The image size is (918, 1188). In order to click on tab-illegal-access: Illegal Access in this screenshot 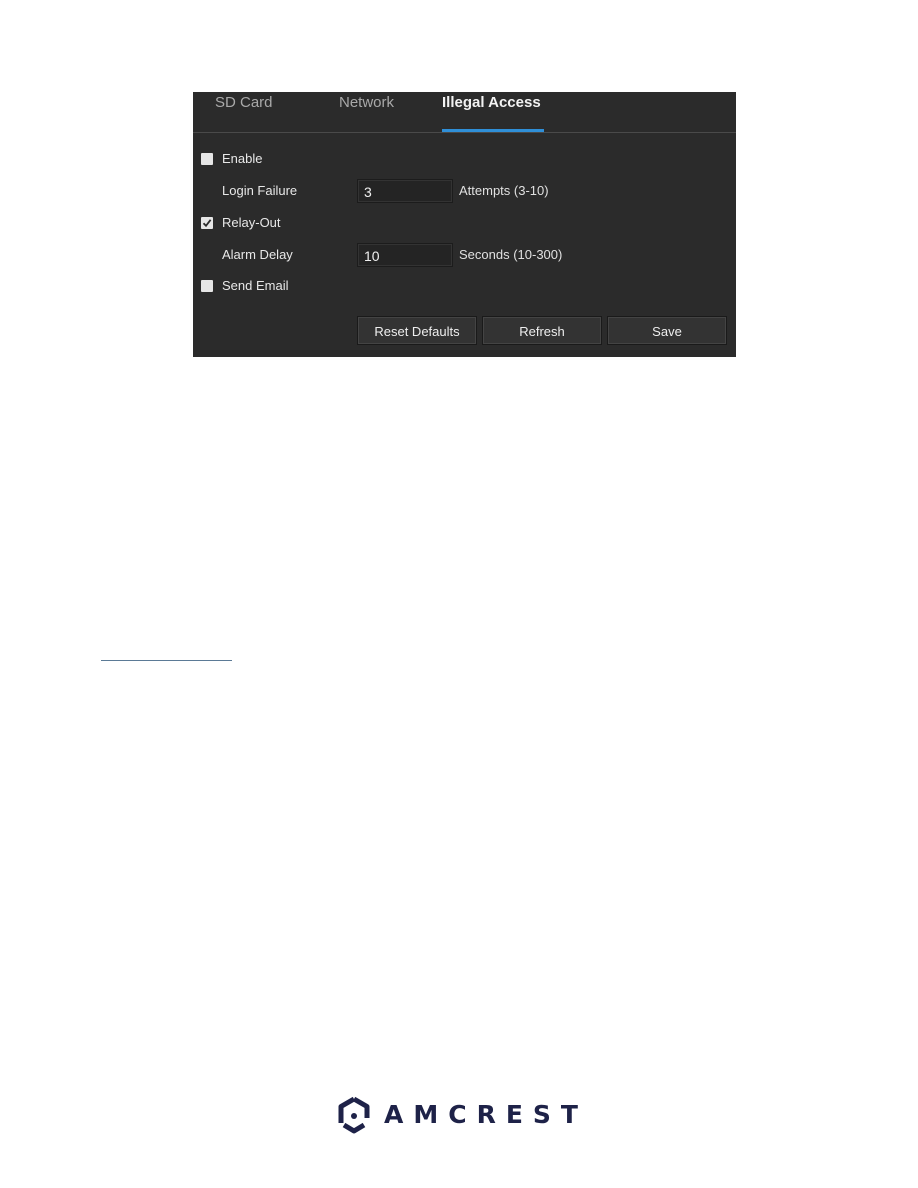, I will do `click(491, 102)`.